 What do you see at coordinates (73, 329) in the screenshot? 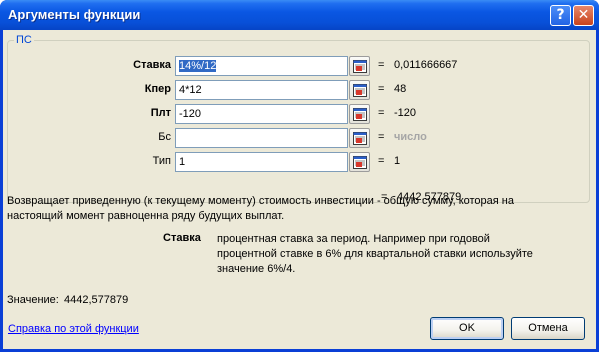
I see `function-help-link: Справка по этой функции` at bounding box center [73, 329].